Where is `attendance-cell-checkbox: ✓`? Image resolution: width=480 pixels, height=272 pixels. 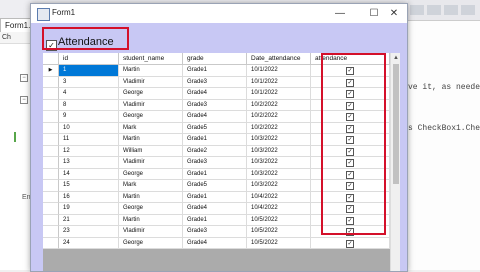 attendance-cell-checkbox: ✓ is located at coordinates (350, 243).